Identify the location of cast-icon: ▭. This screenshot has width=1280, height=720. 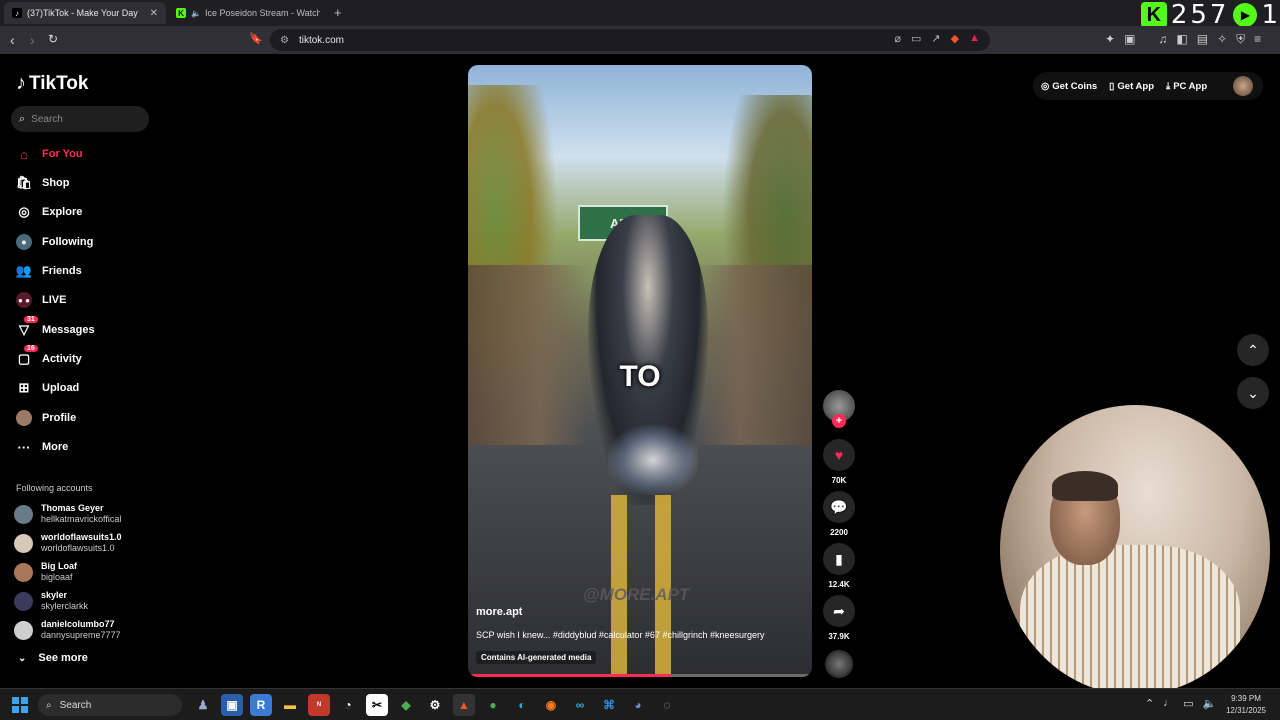
(916, 38).